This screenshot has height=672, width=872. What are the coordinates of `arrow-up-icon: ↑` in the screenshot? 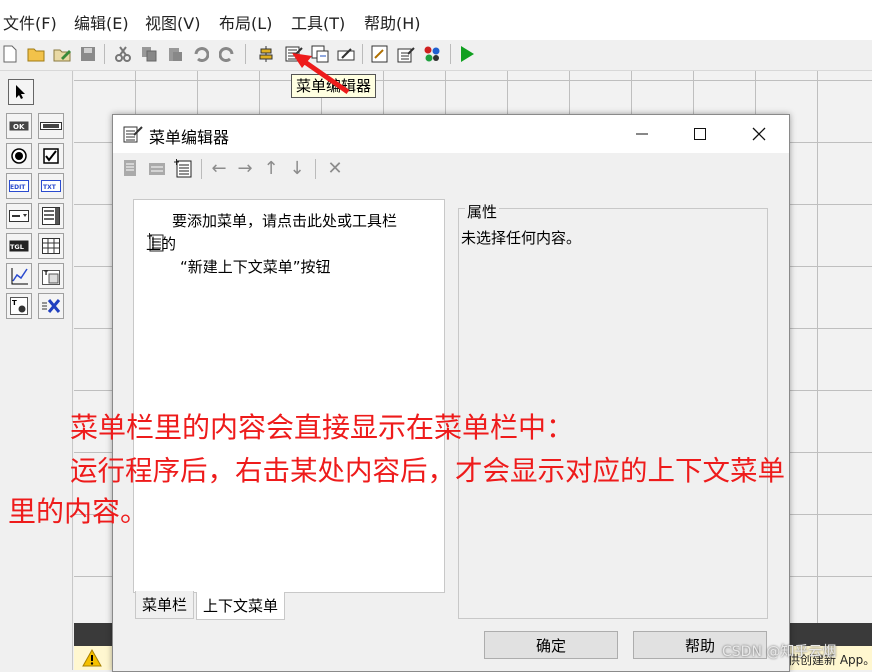 It's located at (271, 168).